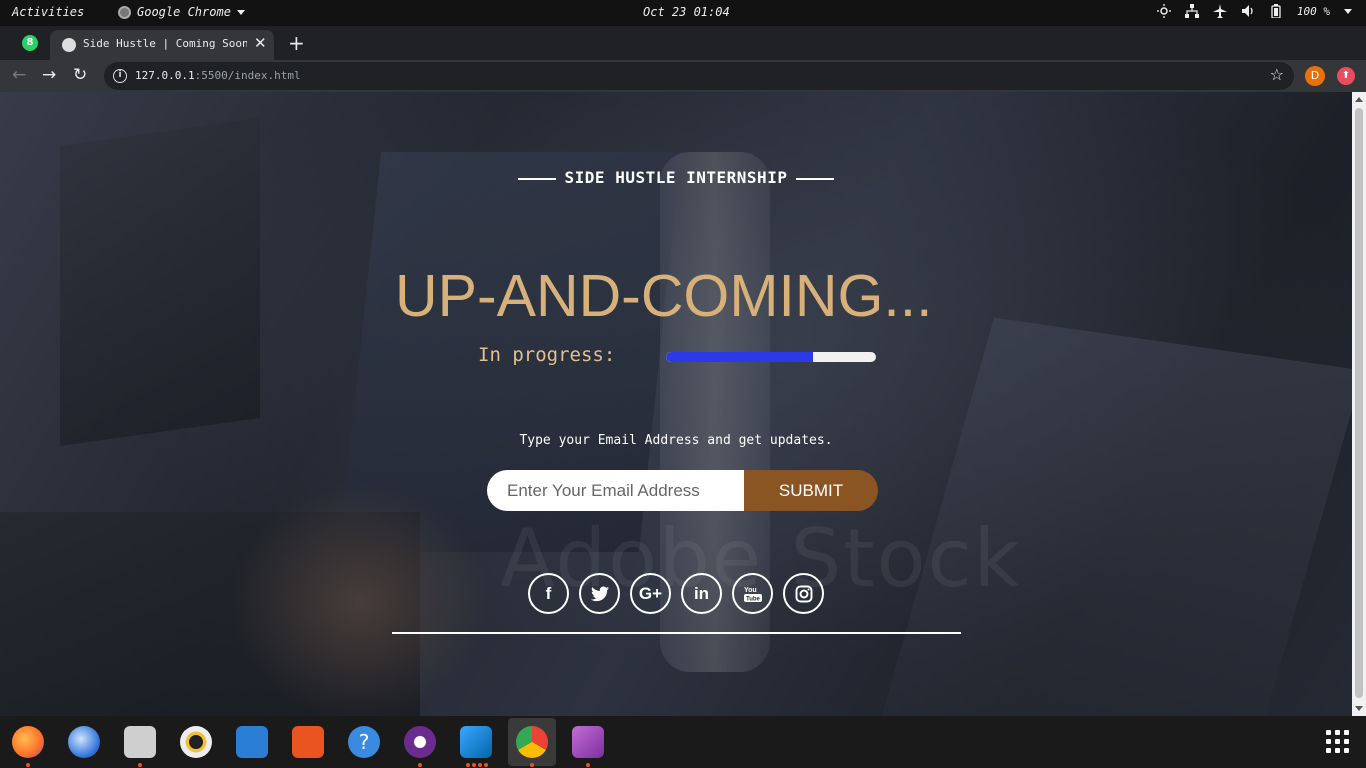 The width and height of the screenshot is (1366, 768). I want to click on url-path: :5500/index.html, so click(247, 75).